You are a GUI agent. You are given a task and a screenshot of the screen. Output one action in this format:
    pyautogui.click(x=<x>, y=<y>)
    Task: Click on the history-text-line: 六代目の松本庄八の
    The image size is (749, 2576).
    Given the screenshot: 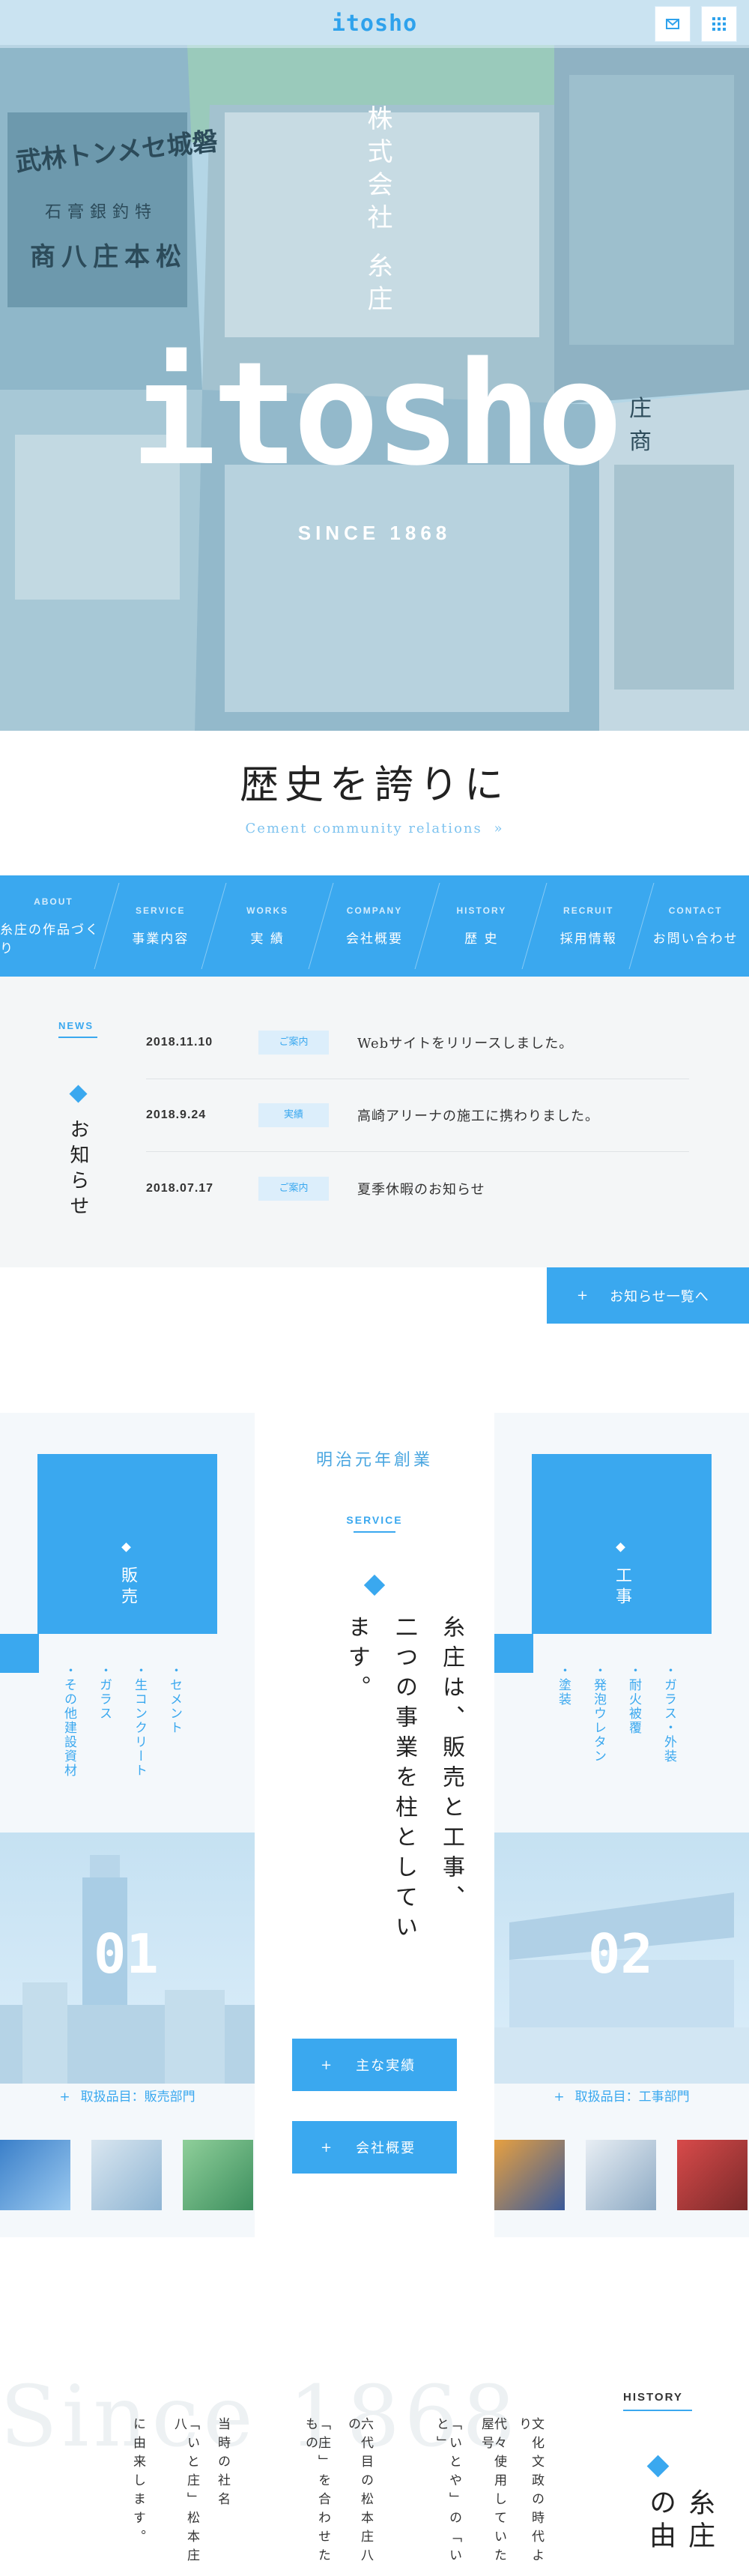 What is the action you would take?
    pyautogui.click(x=359, y=2492)
    